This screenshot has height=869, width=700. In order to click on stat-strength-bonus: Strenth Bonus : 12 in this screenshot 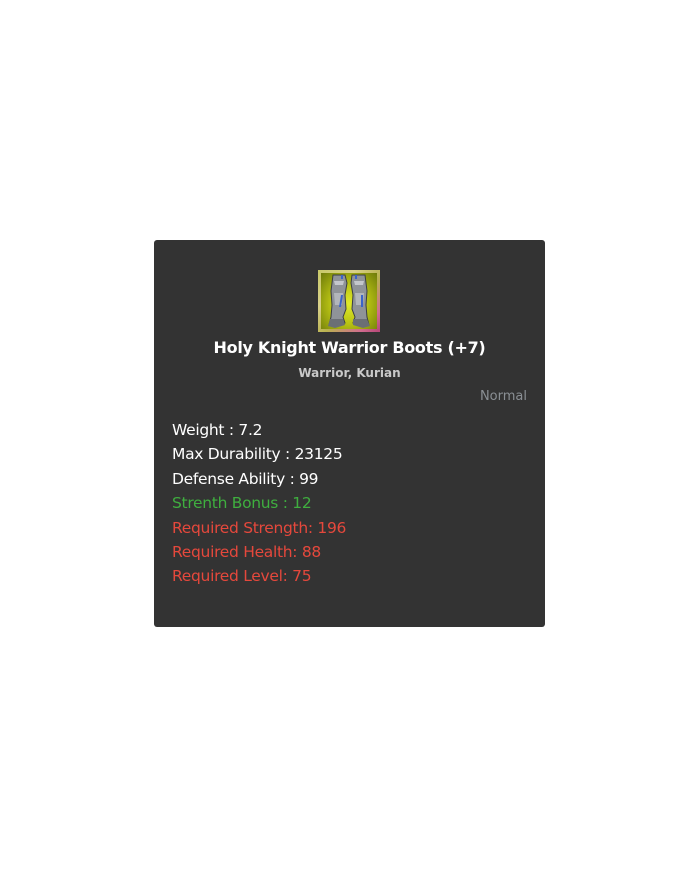, I will do `click(242, 503)`.